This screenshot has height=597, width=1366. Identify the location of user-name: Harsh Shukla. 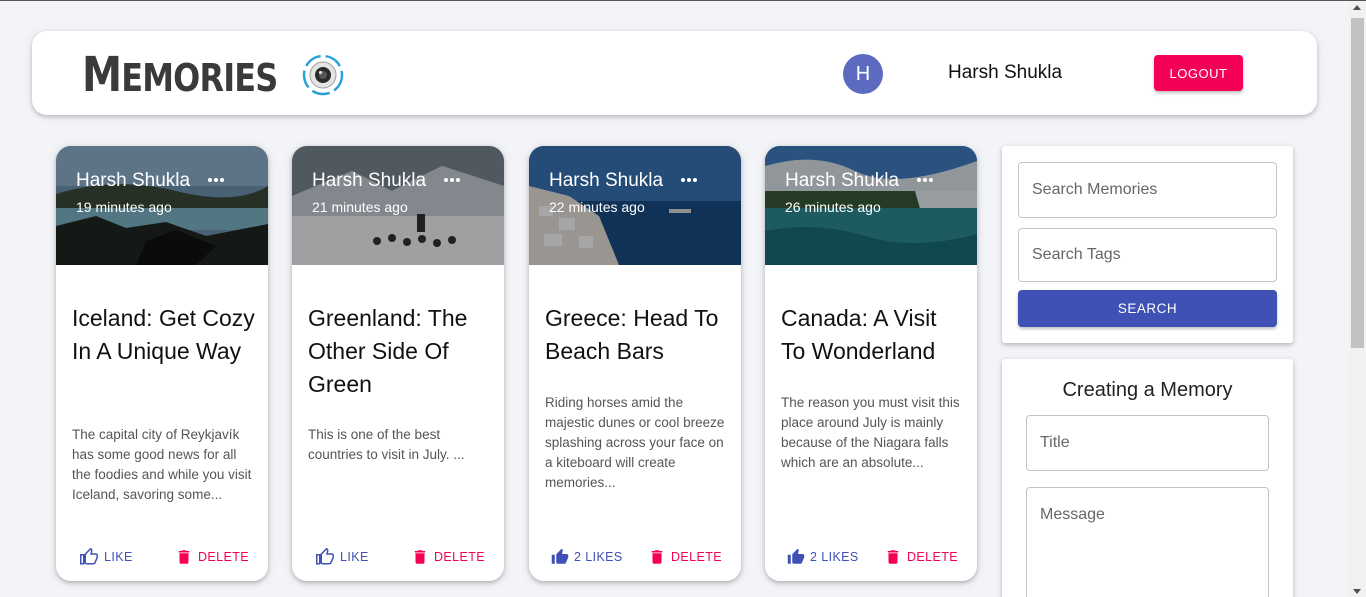
(1005, 72).